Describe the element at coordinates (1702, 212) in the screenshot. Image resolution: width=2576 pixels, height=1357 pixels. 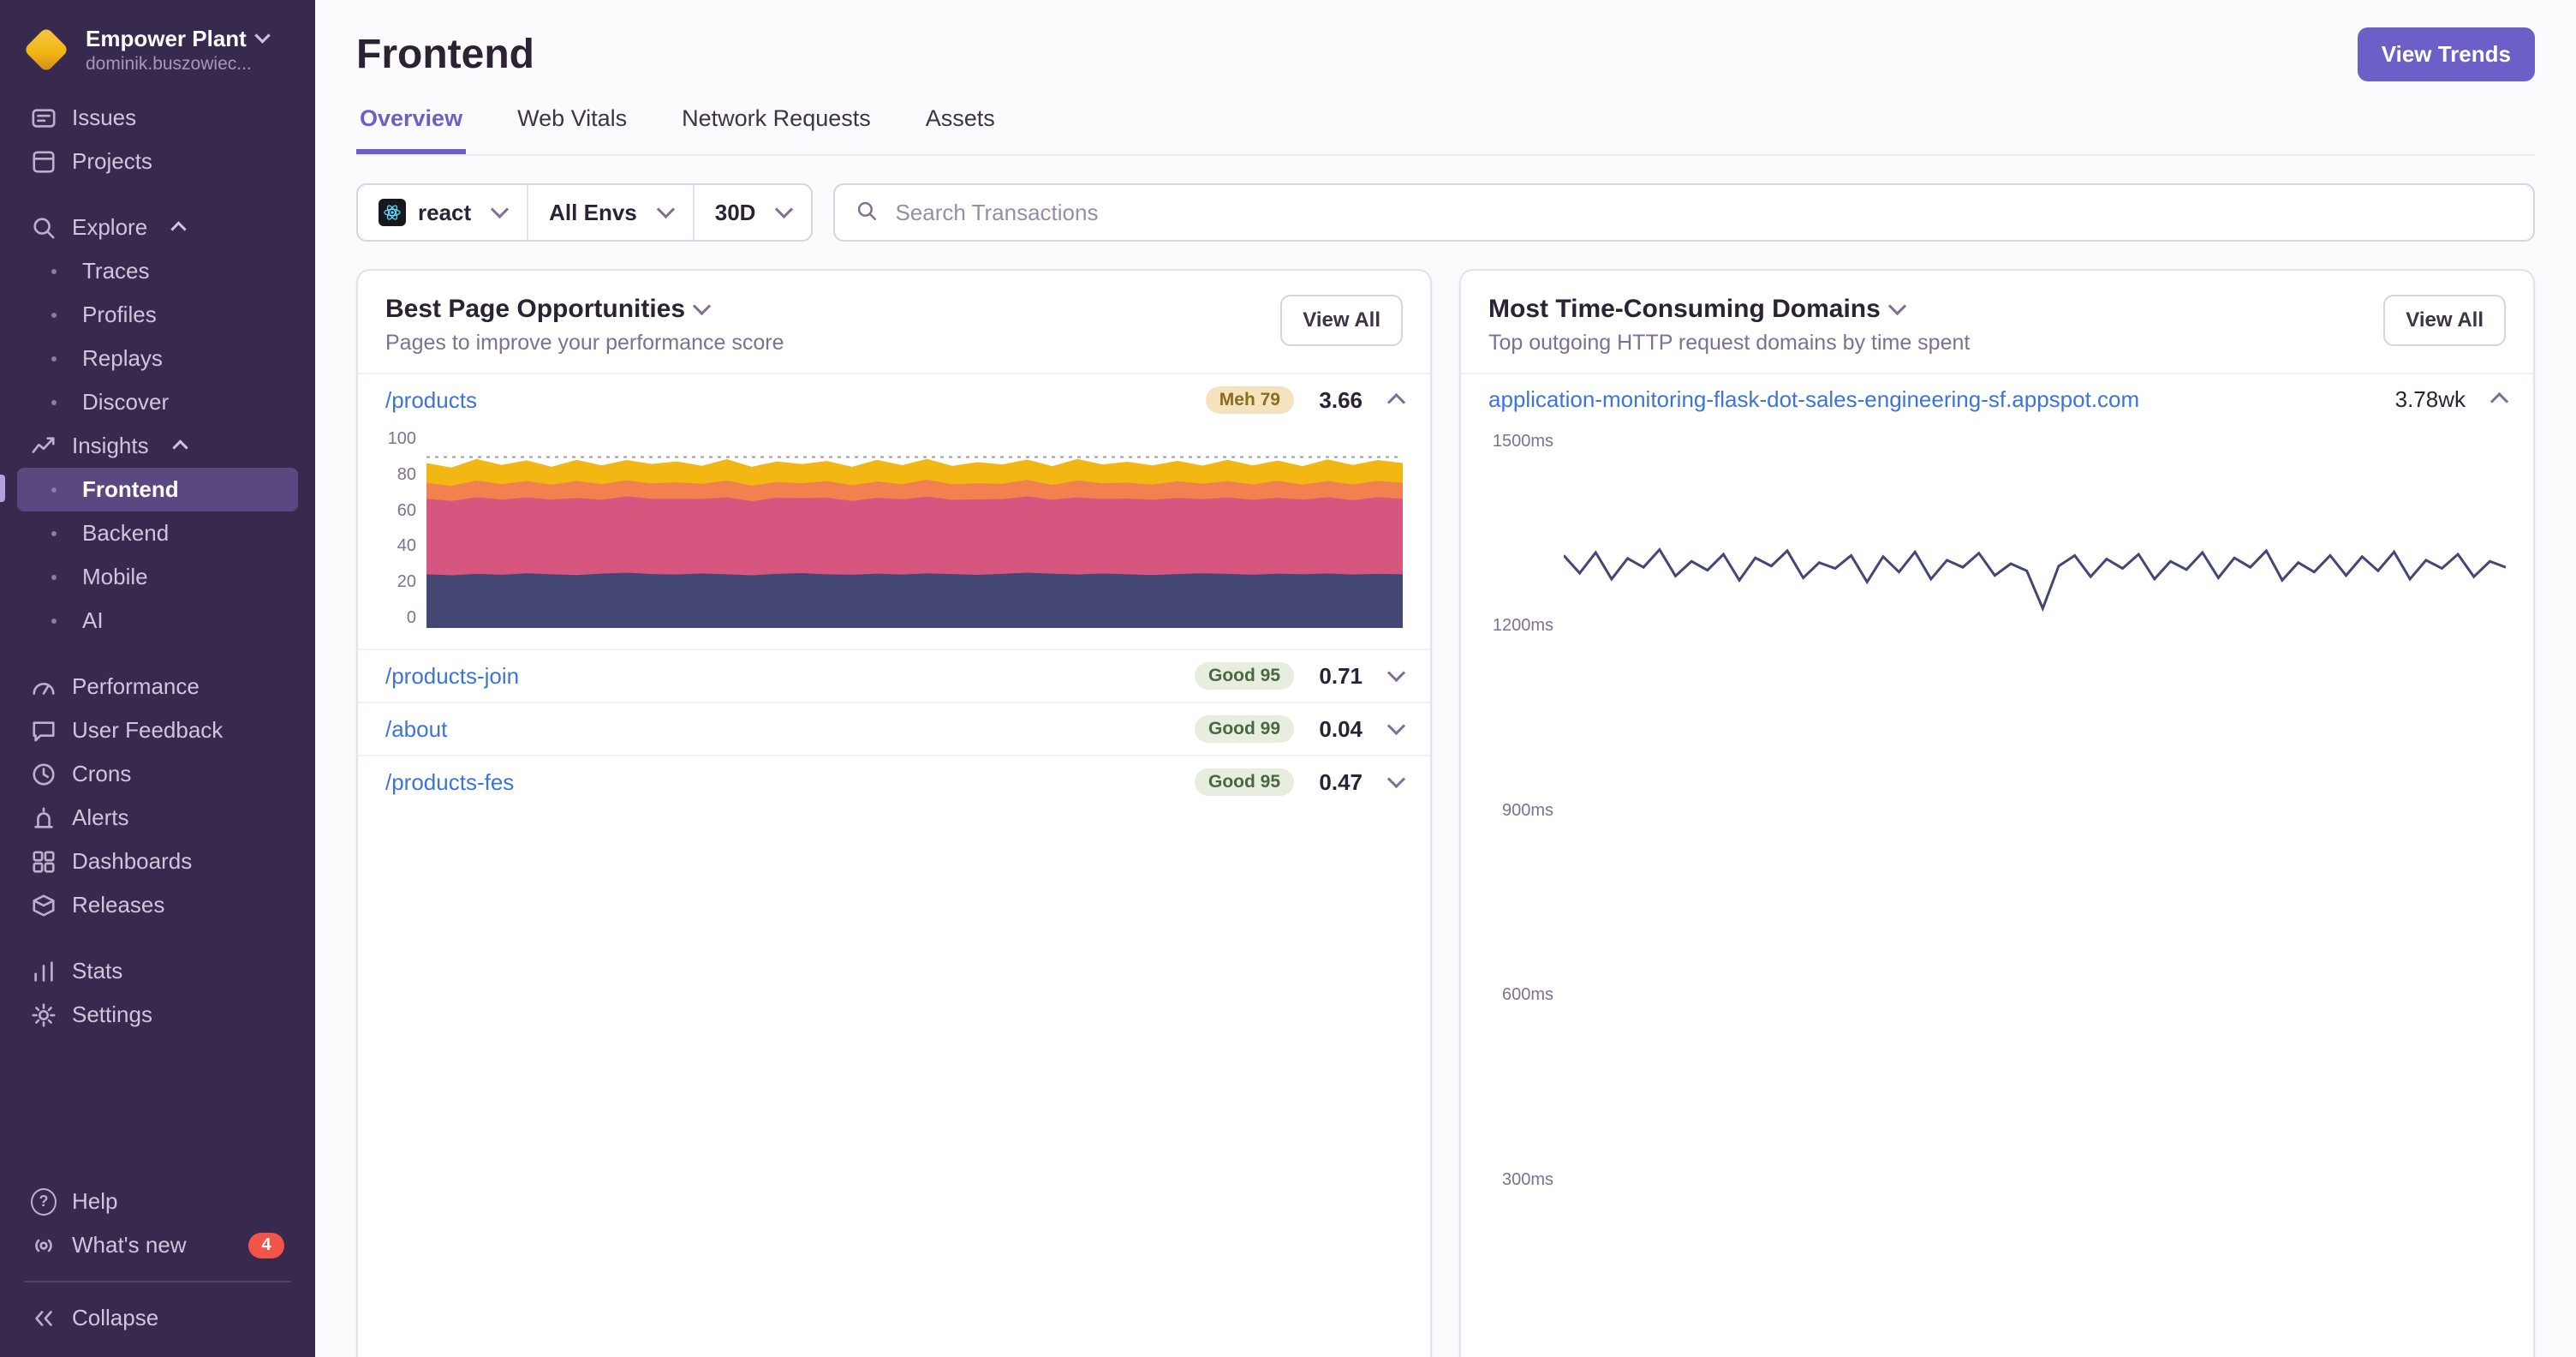
I see `search-input` at that location.